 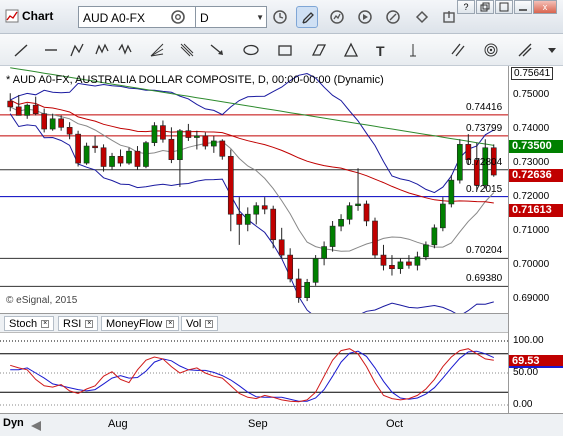 I want to click on parallel-icon, so click(x=458, y=50).